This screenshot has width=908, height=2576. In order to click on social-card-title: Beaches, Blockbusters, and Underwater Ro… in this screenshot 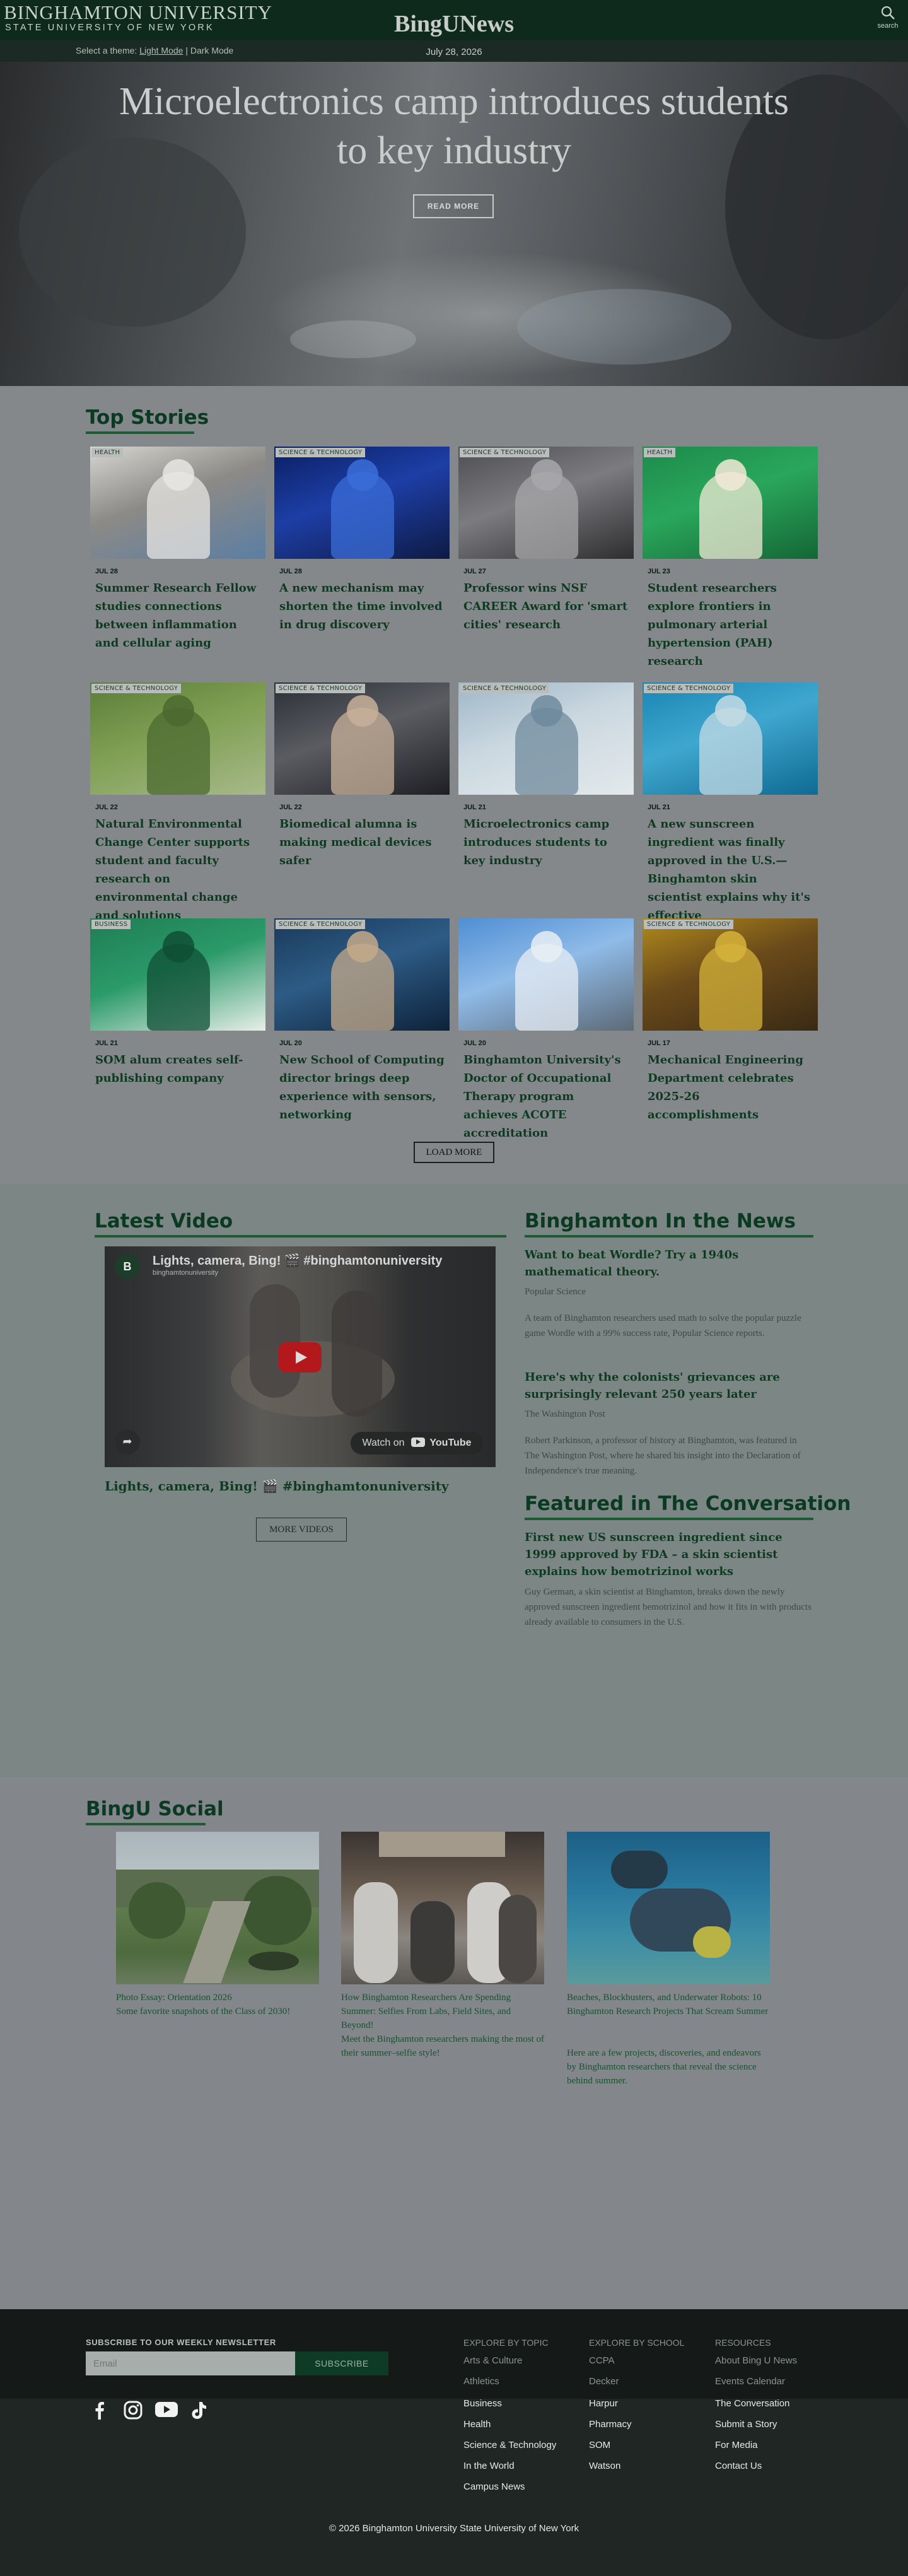, I will do `click(668, 2004)`.